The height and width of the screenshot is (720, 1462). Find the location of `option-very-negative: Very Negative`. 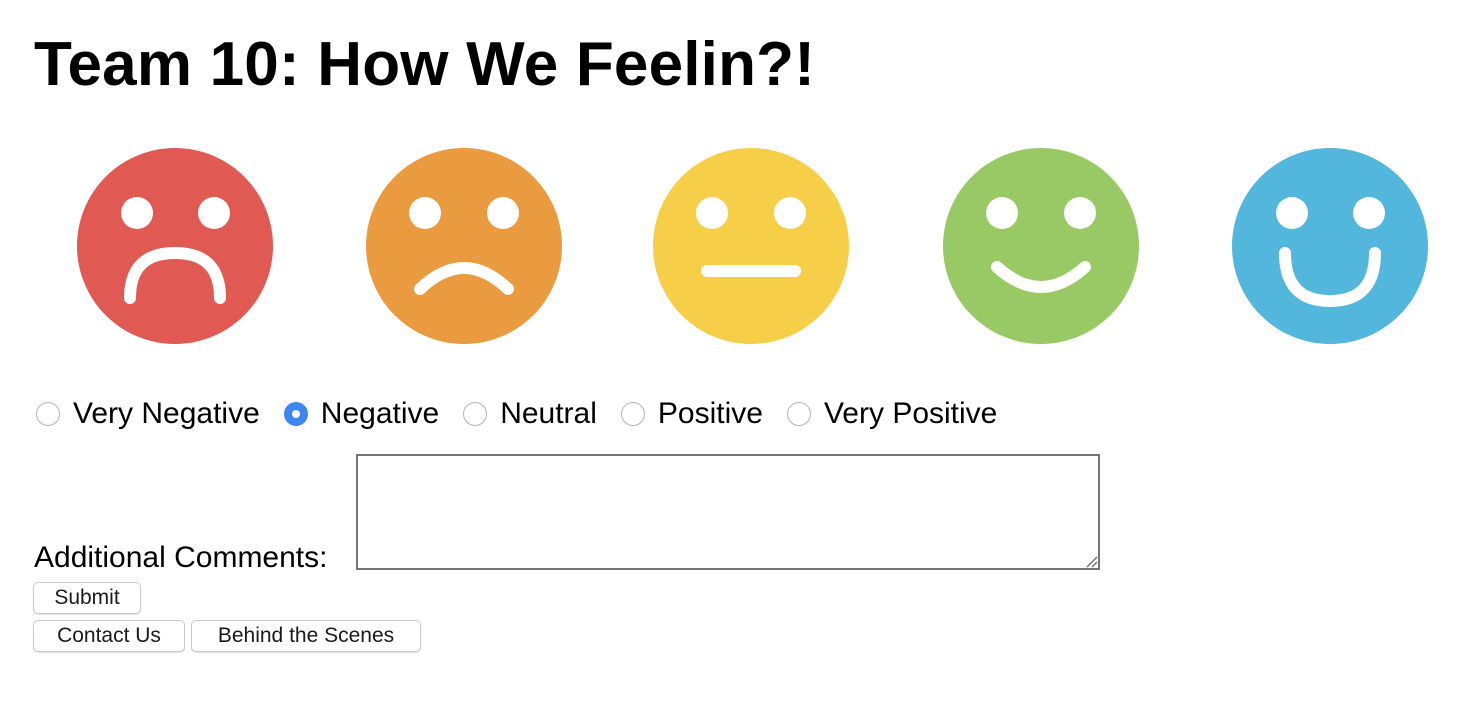

option-very-negative: Very Negative is located at coordinates (160, 414).